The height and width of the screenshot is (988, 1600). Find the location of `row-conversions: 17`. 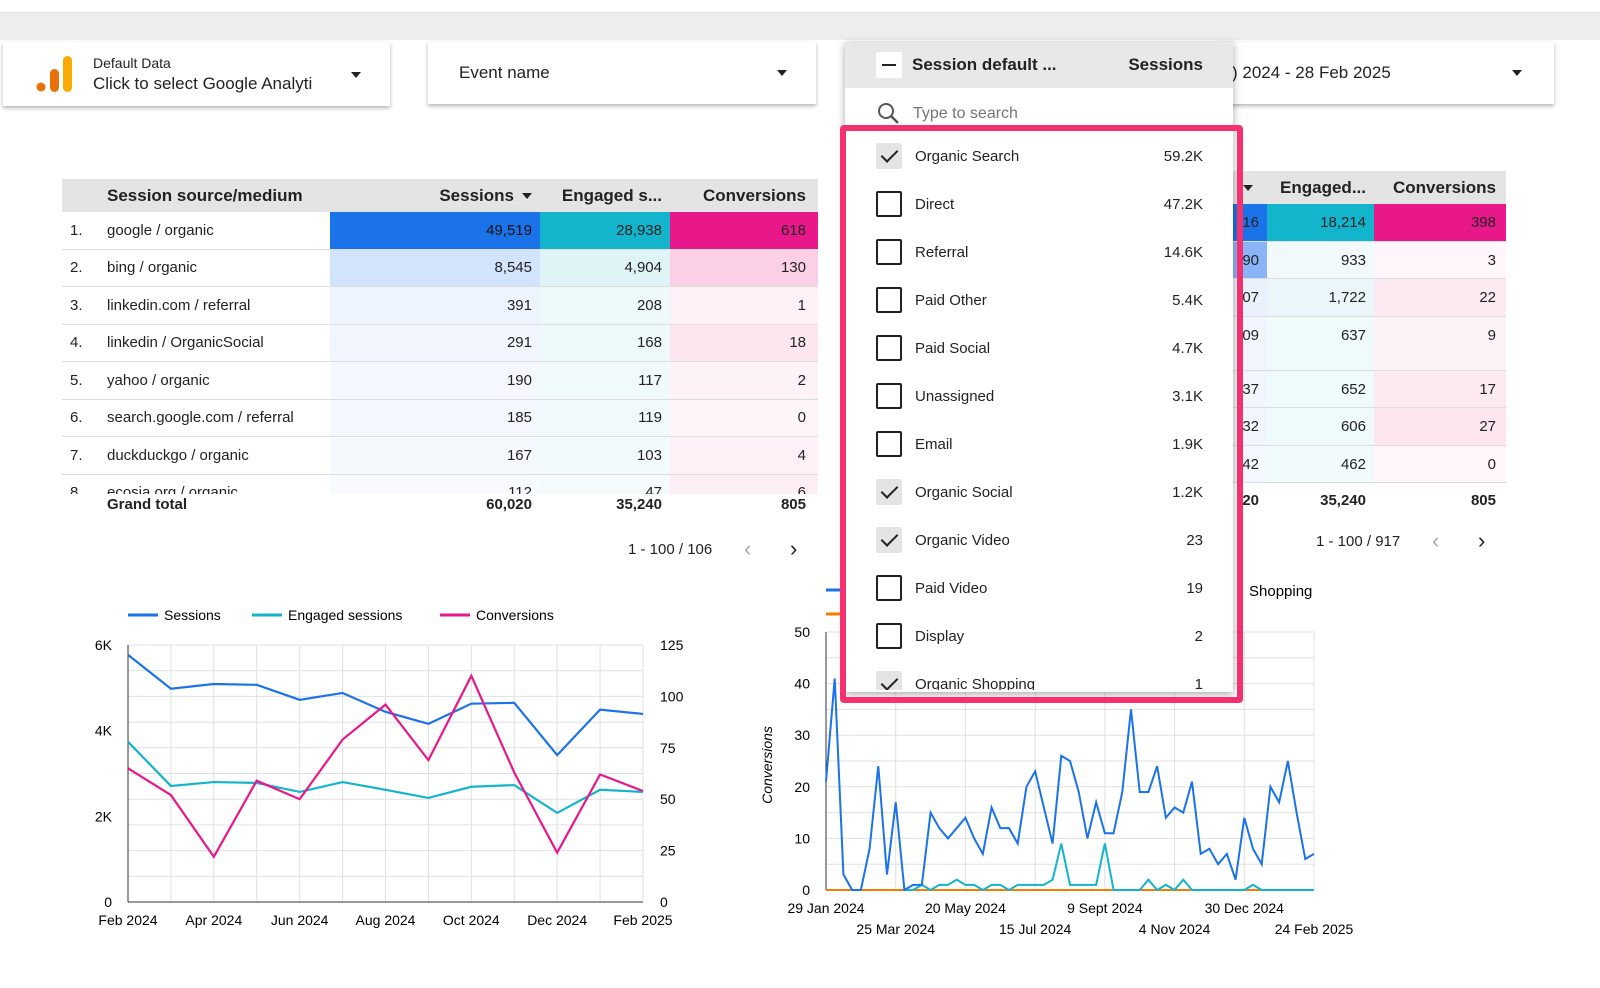

row-conversions: 17 is located at coordinates (1440, 388).